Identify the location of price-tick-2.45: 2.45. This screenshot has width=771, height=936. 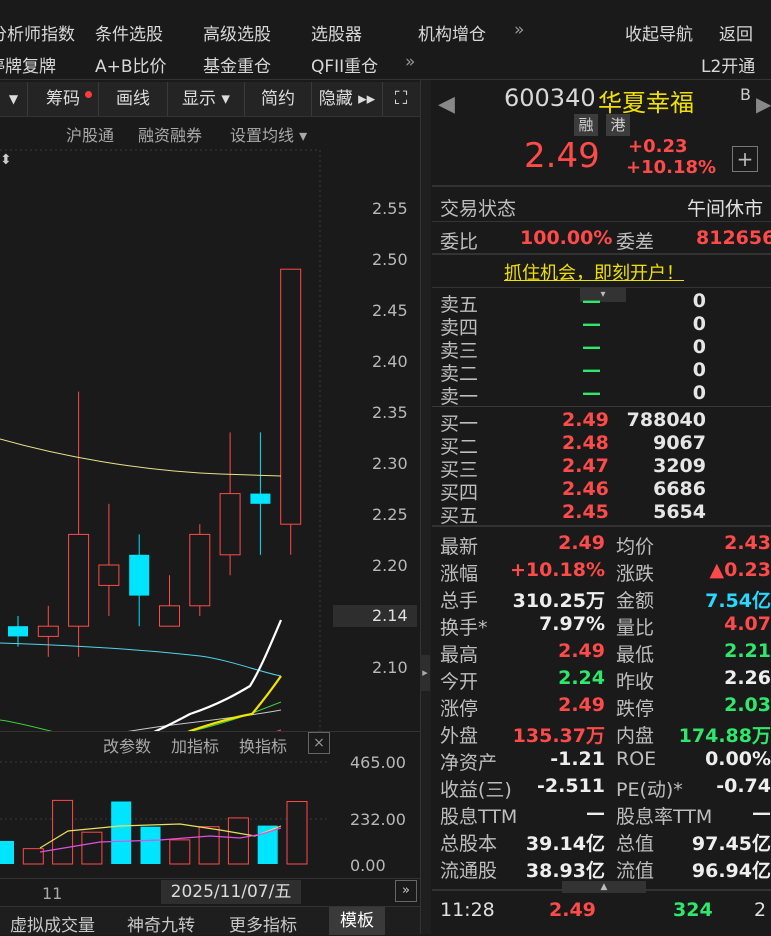
(390, 310).